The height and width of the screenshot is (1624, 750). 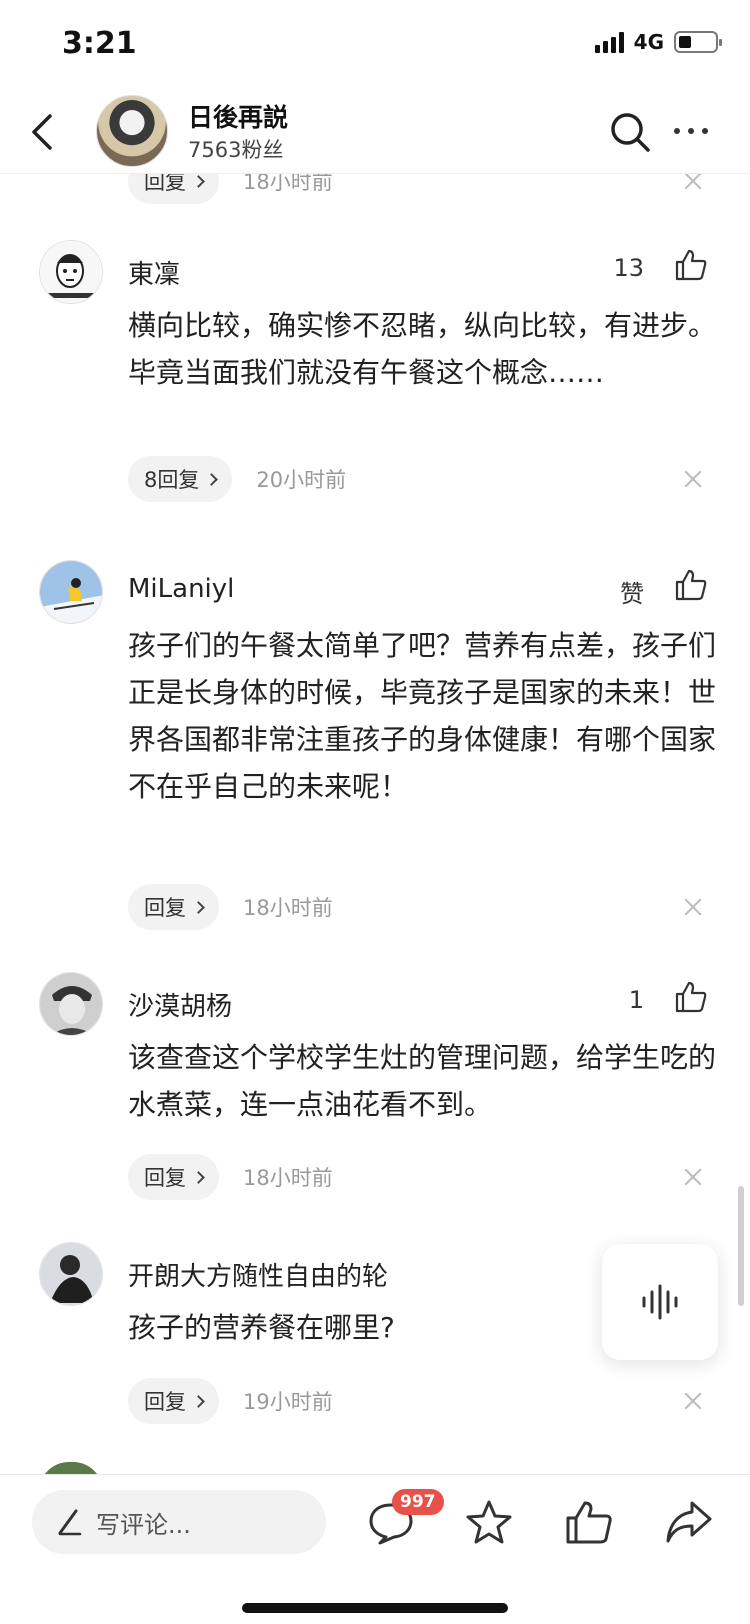 What do you see at coordinates (636, 1000) in the screenshot?
I see `like-count: 1` at bounding box center [636, 1000].